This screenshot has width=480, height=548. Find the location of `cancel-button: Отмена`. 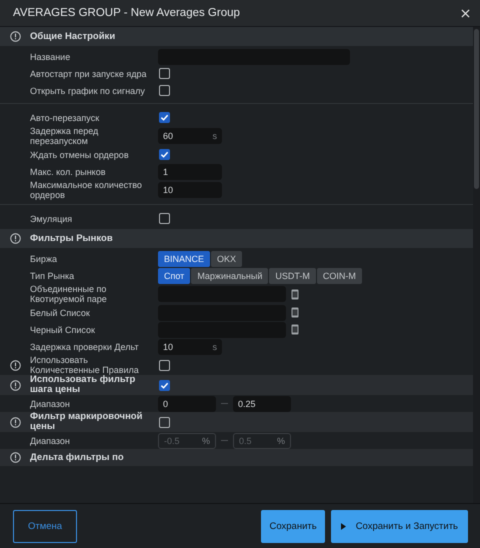

cancel-button: Отмена is located at coordinates (45, 526).